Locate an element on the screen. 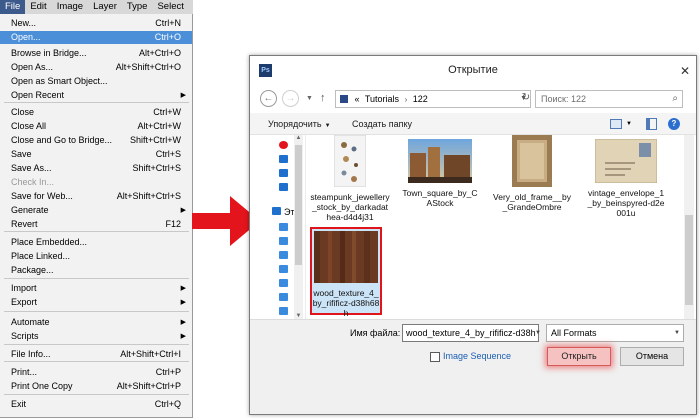 This screenshot has height=418, width=700. menu-item-shortcut: Alt+Shift+Ctrl+I is located at coordinates (150, 354).